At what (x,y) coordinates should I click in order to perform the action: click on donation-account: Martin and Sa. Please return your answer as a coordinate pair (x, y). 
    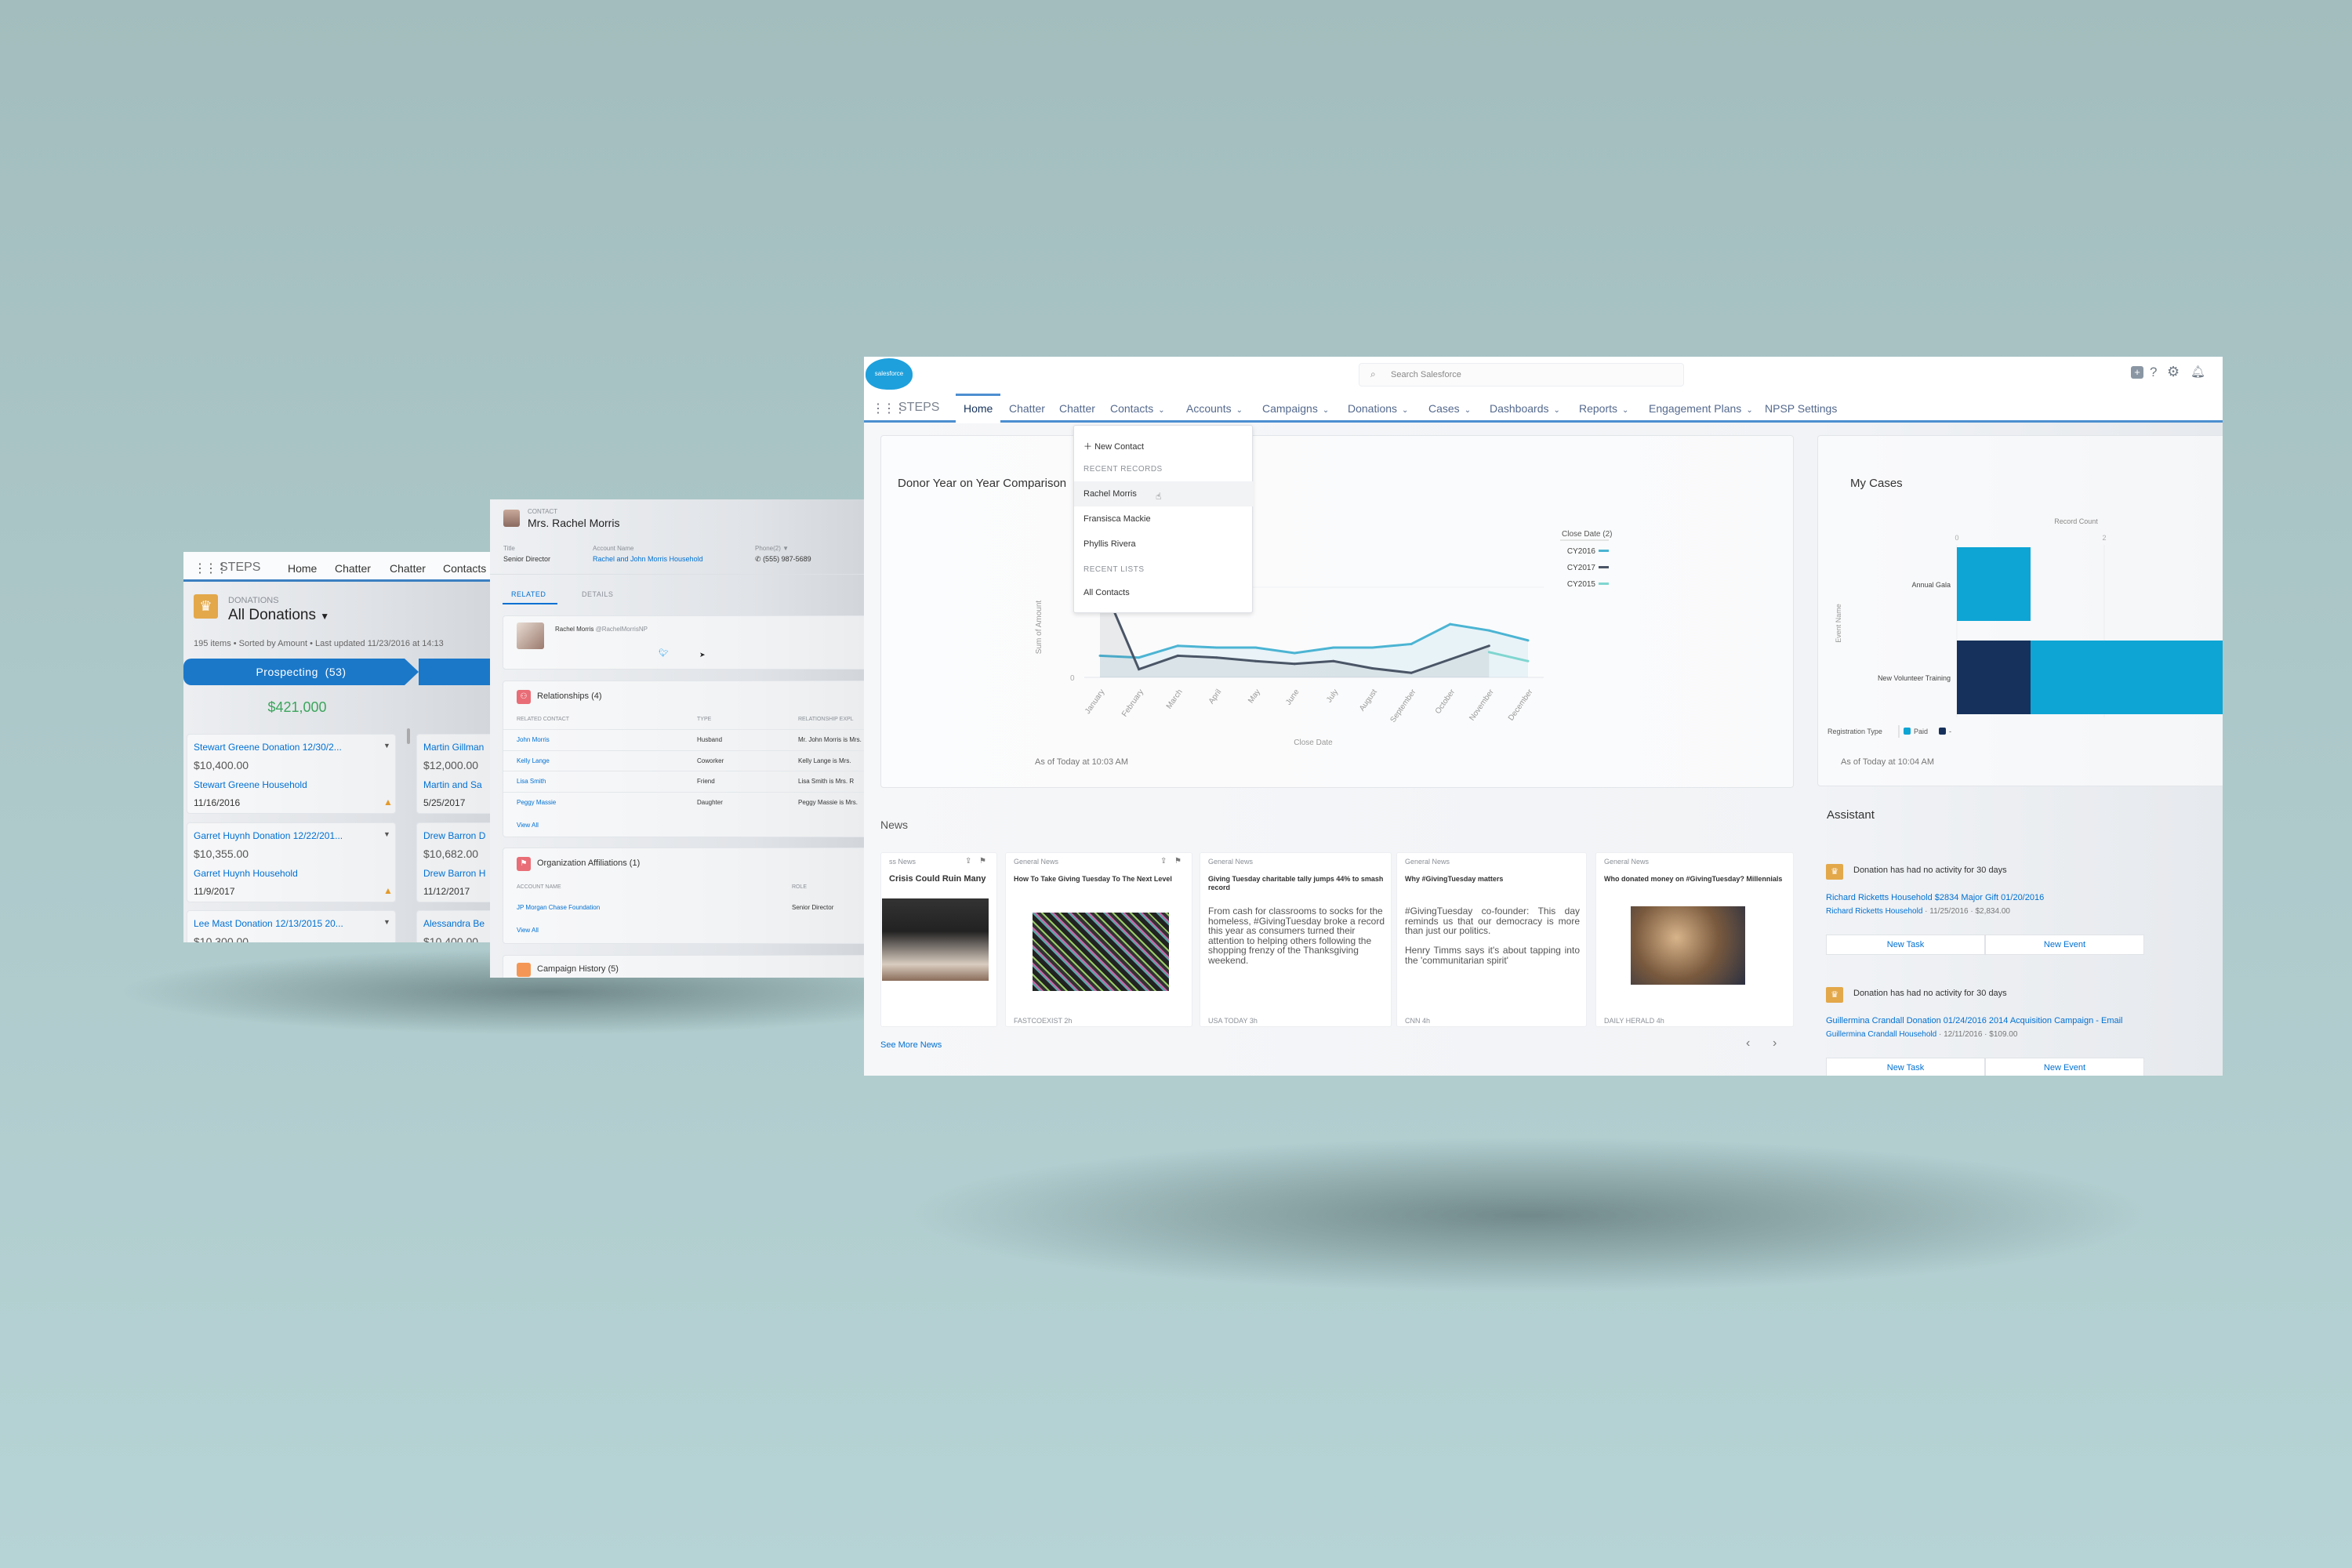
    Looking at the image, I should click on (453, 784).